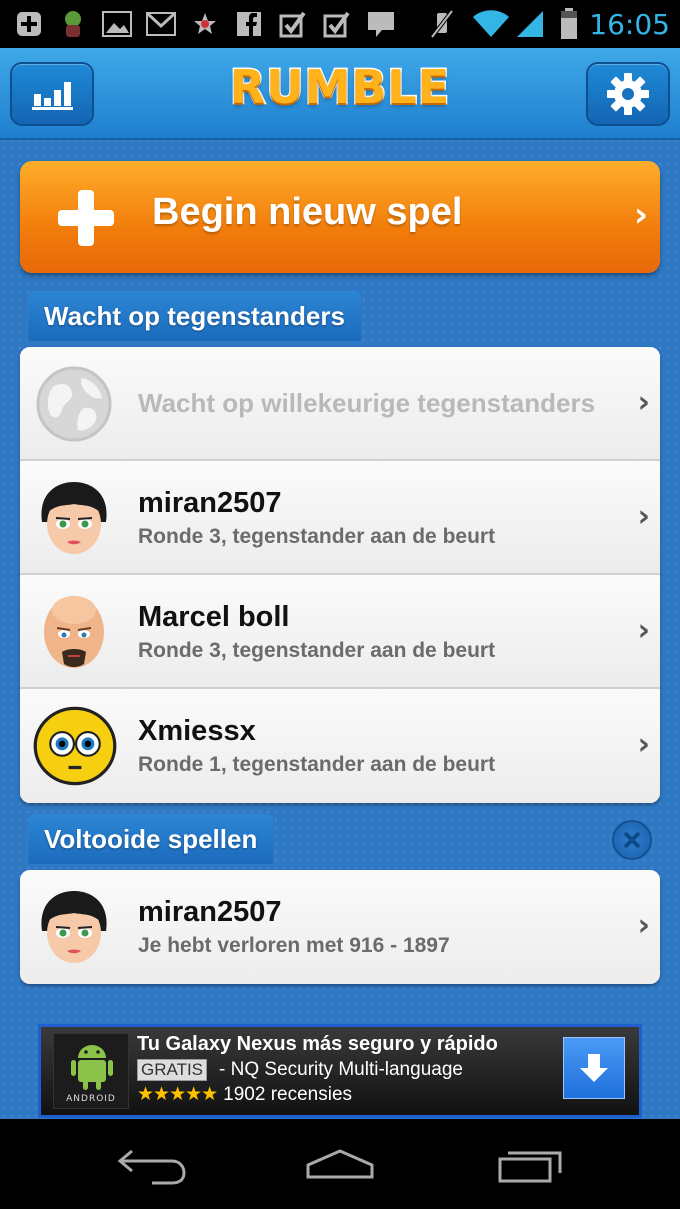 This screenshot has height=1209, width=680. Describe the element at coordinates (530, 1164) in the screenshot. I see `recent-apps-icon` at that location.